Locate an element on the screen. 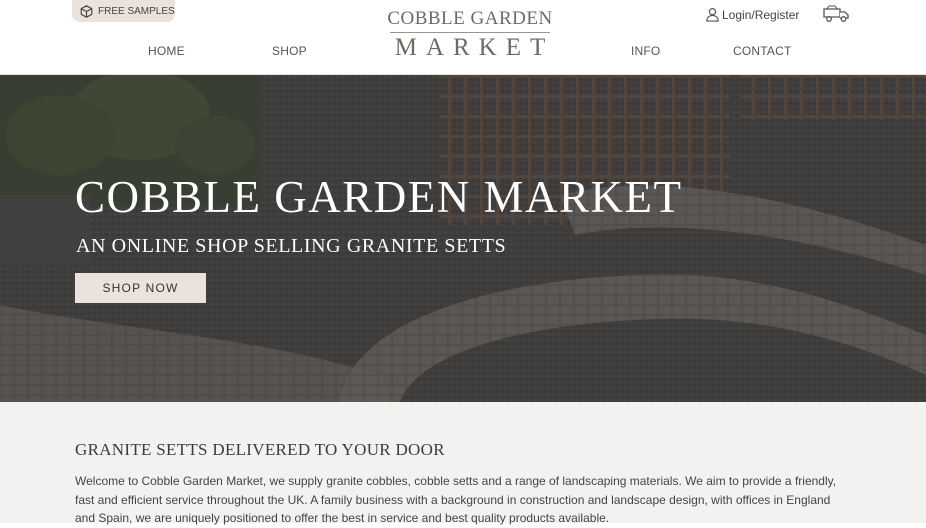 The width and height of the screenshot is (926, 528). user-icon is located at coordinates (712, 14).